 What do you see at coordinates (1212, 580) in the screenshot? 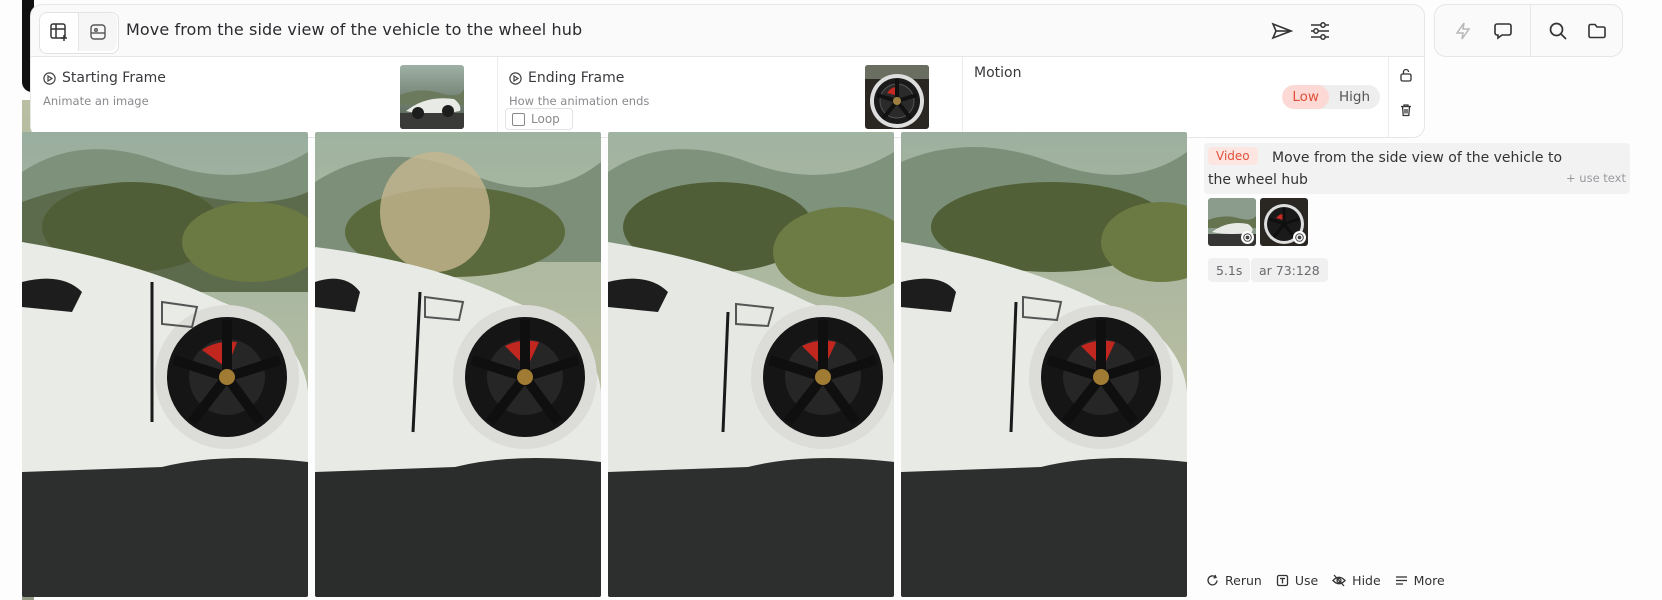
I see `rerun-icon` at bounding box center [1212, 580].